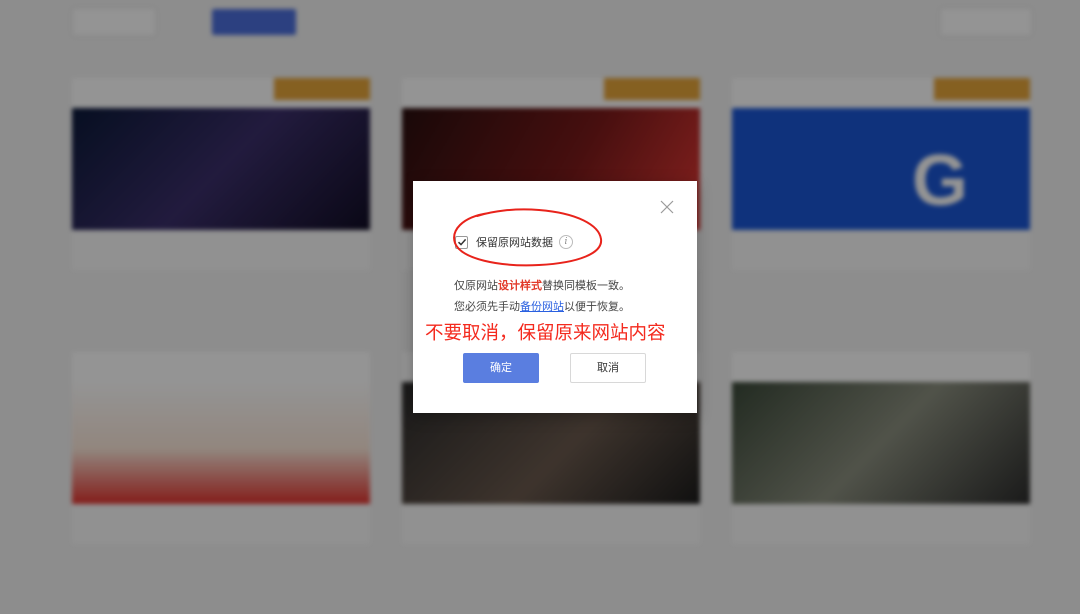  Describe the element at coordinates (597, 306) in the screenshot. I see `desc2-suffix: 以便于恢复。` at that location.